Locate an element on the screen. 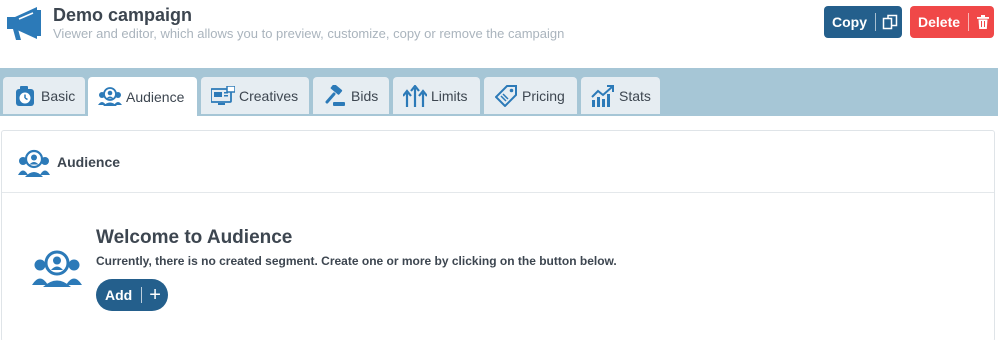 The width and height of the screenshot is (998, 340). add-button-label: Add is located at coordinates (119, 295).